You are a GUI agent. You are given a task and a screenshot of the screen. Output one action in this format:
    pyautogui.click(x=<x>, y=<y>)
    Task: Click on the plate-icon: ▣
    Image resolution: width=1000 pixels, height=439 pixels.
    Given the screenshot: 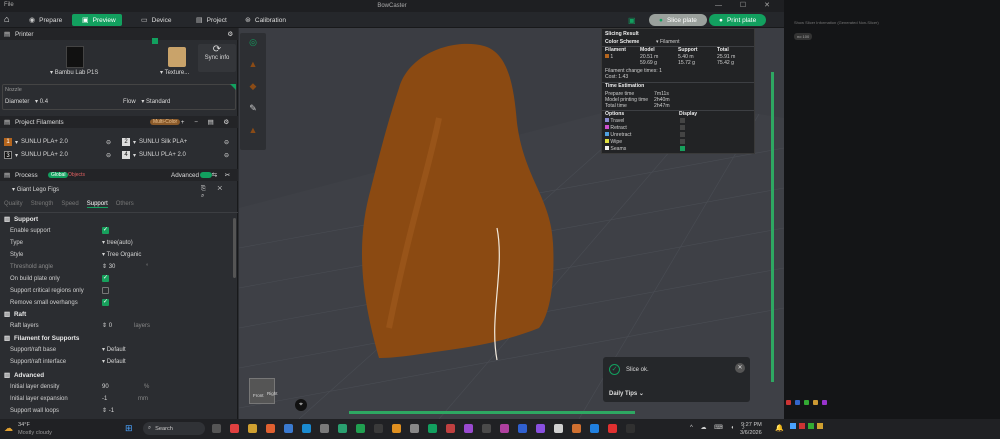 What is the action you would take?
    pyautogui.click(x=632, y=20)
    